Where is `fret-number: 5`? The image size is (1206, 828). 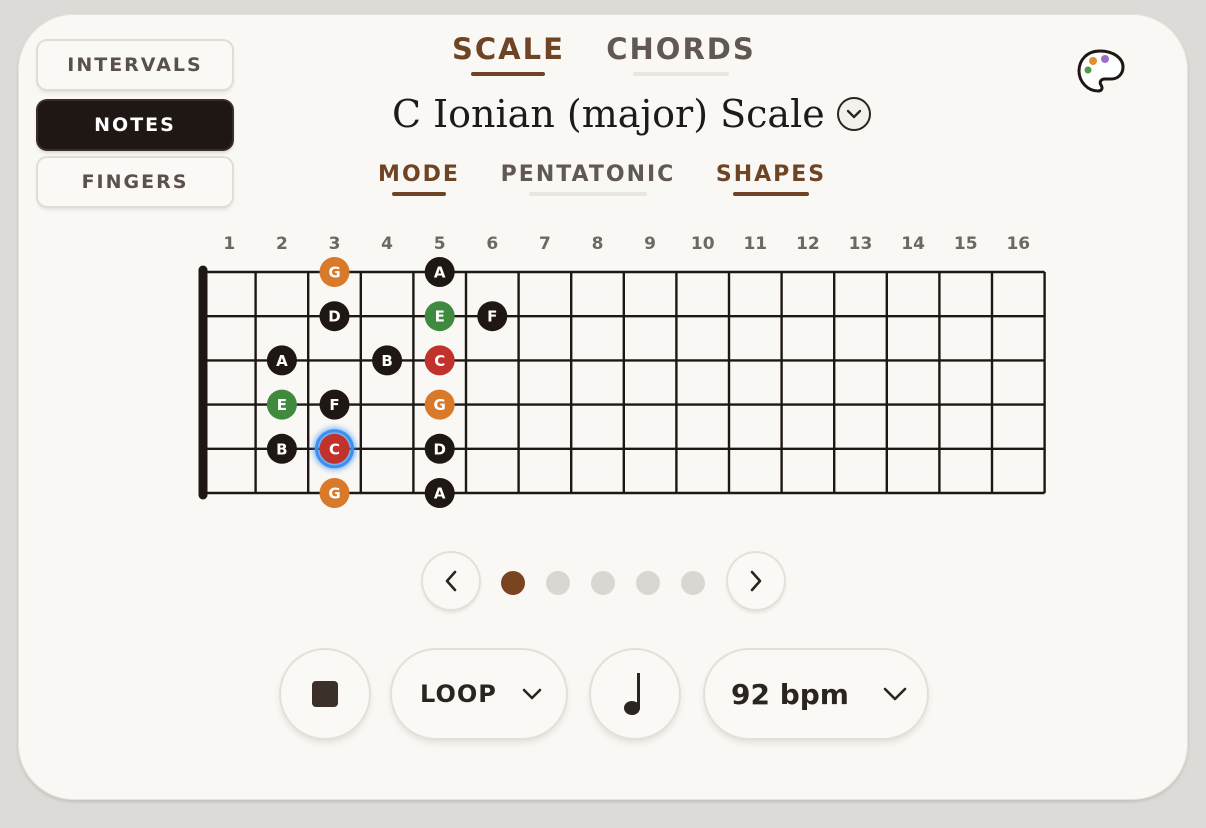 fret-number: 5 is located at coordinates (440, 244).